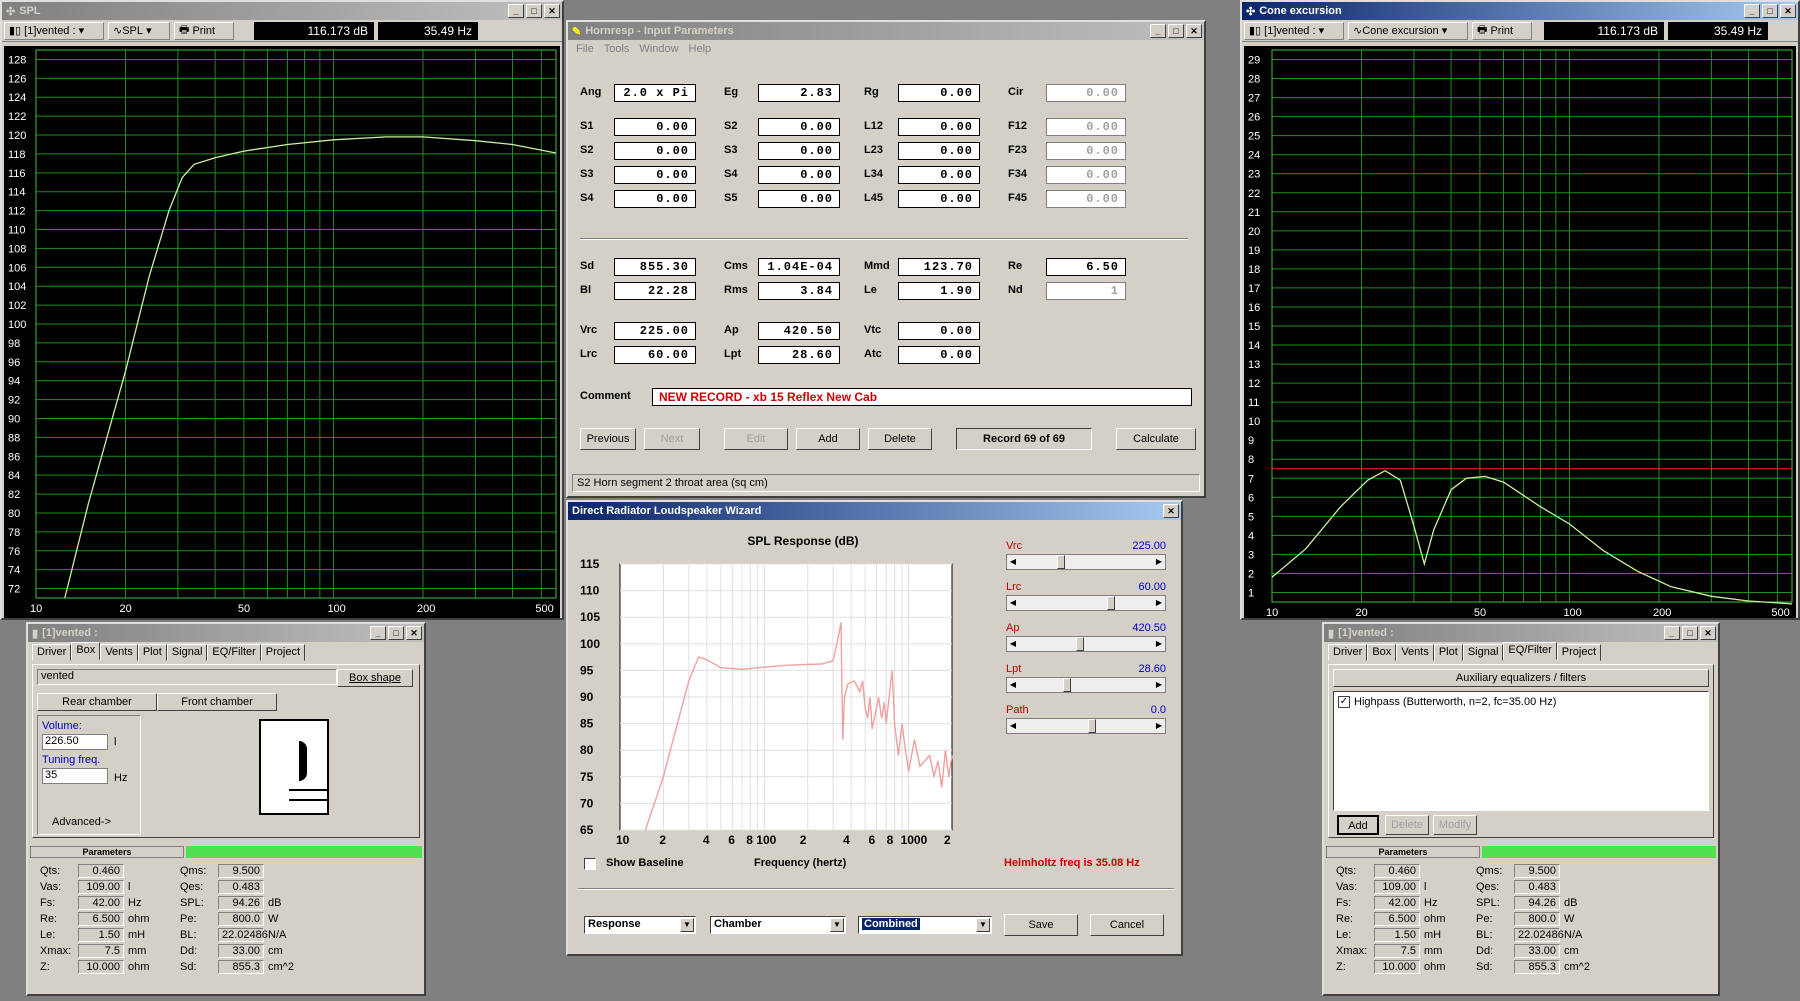 Image resolution: width=1800 pixels, height=1001 pixels. What do you see at coordinates (1086, 685) in the screenshot?
I see `slider-lpt: ◀ ▶` at bounding box center [1086, 685].